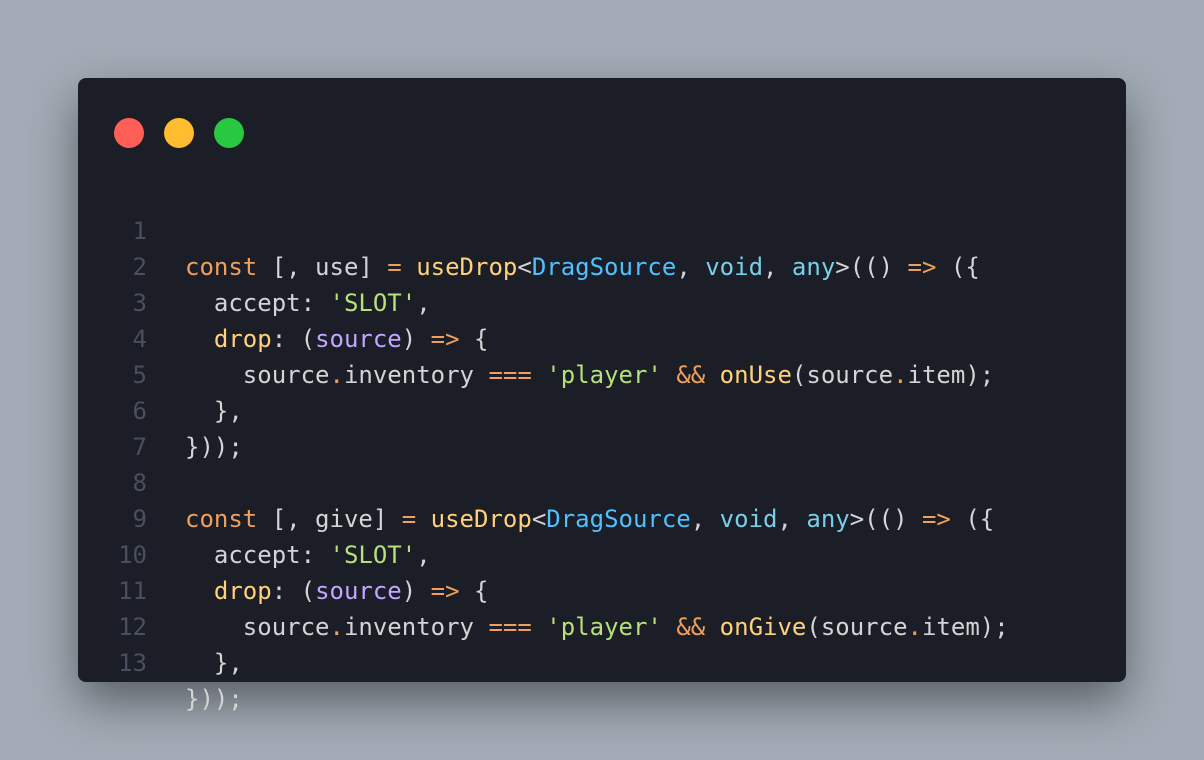  I want to click on code-text: }));, so click(214, 699).